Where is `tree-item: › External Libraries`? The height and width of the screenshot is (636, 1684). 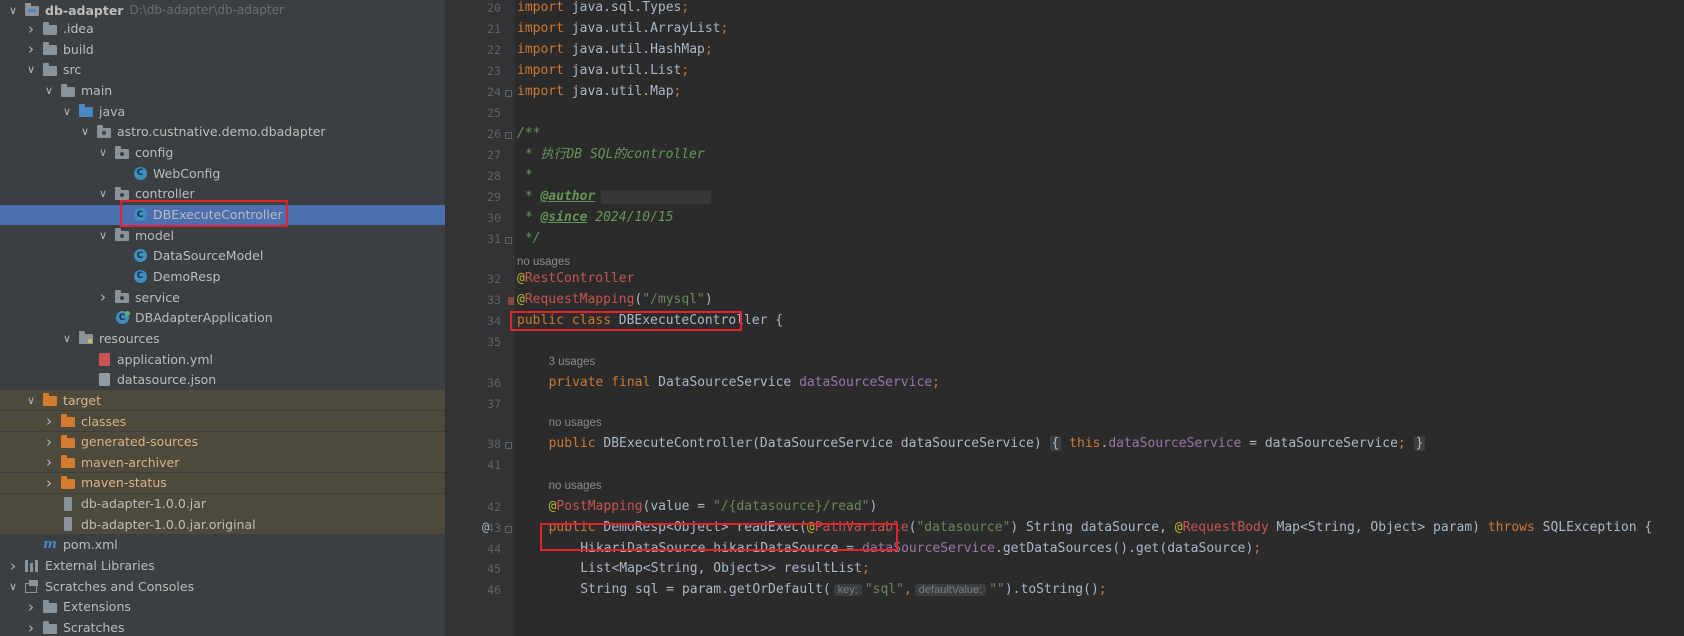
tree-item: › External Libraries is located at coordinates (222, 566).